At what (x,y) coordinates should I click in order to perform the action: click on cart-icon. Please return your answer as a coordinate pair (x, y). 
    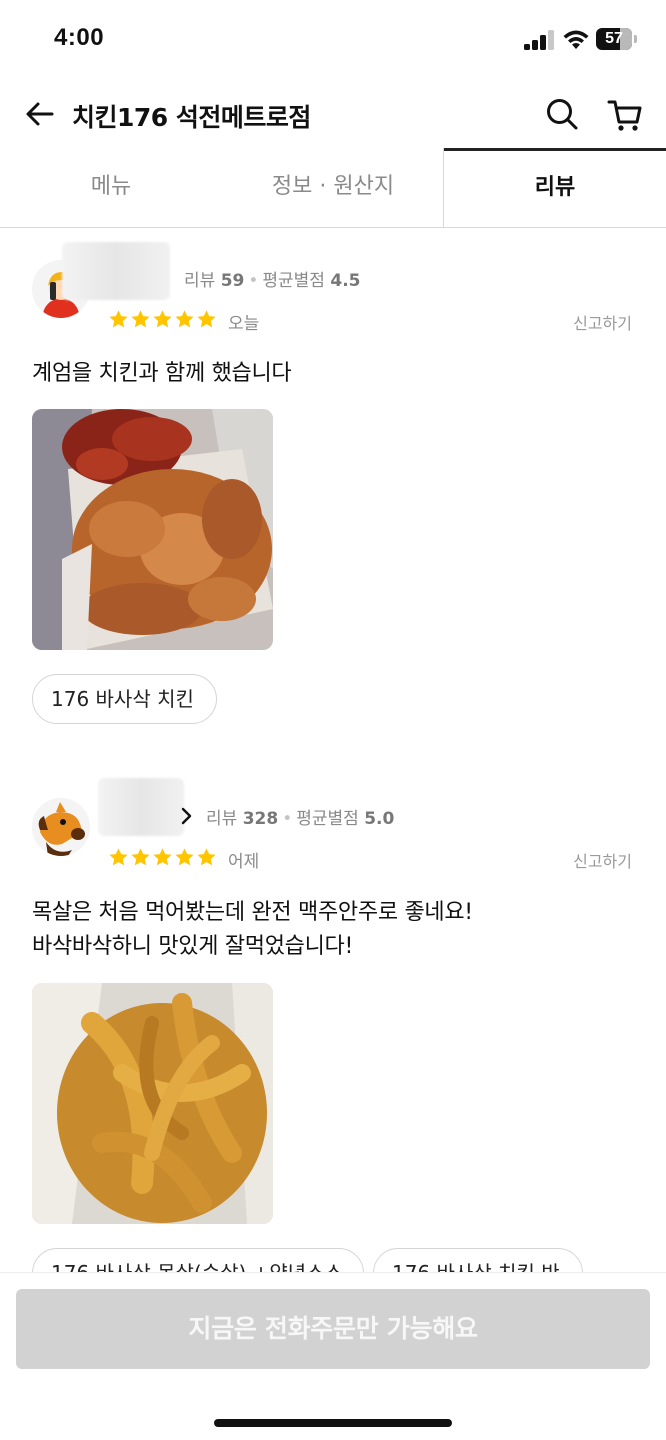
    Looking at the image, I should click on (625, 115).